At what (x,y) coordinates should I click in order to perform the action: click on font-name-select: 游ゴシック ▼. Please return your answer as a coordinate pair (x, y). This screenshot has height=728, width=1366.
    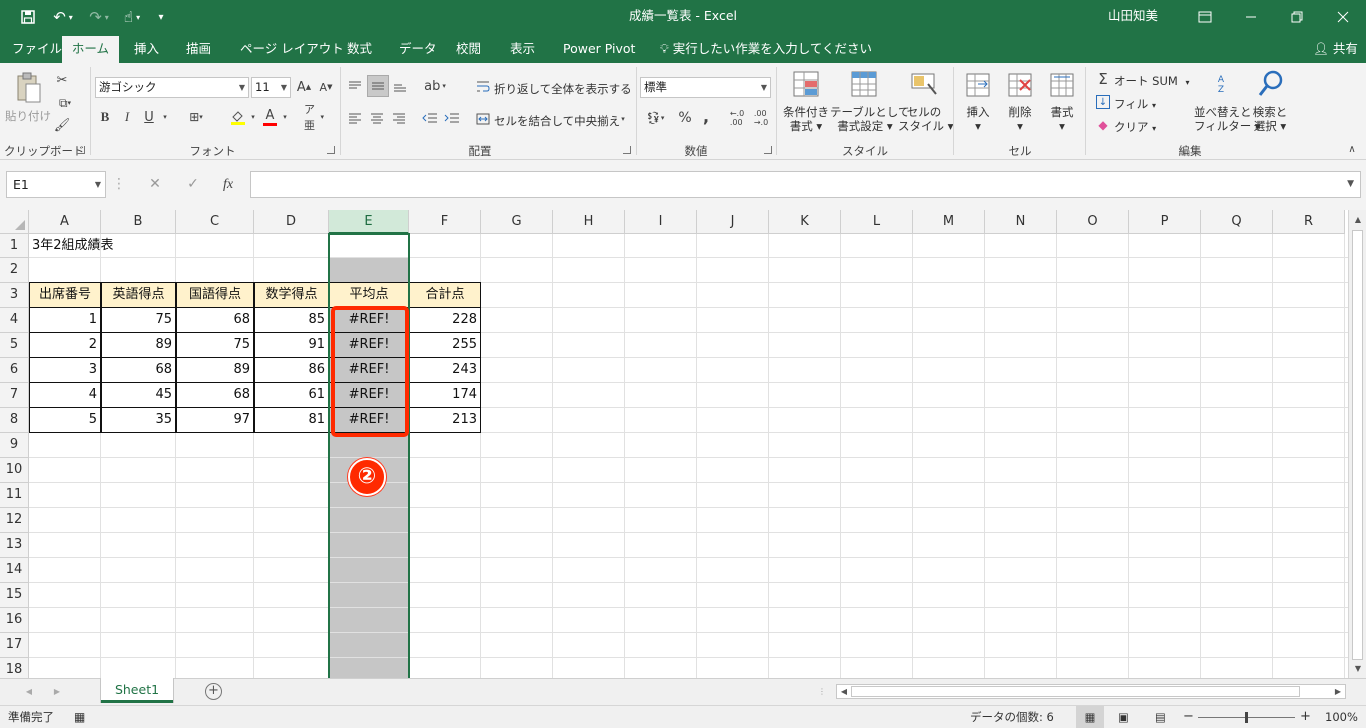
    Looking at the image, I should click on (172, 87).